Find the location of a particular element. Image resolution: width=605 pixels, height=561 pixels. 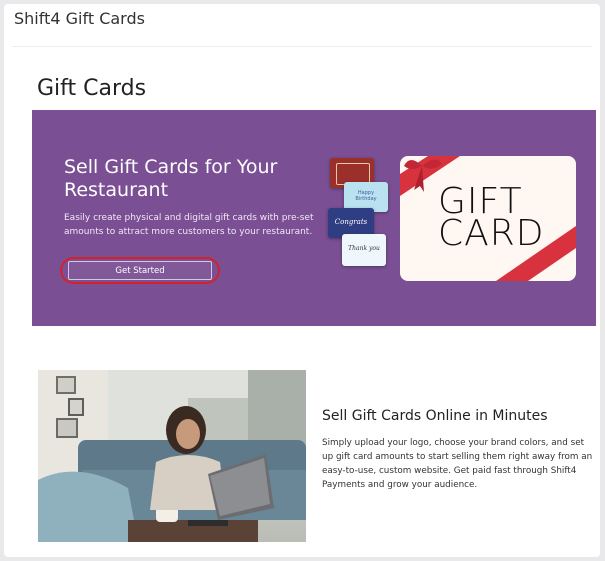

mini-card-thanks: Thank you is located at coordinates (364, 250).